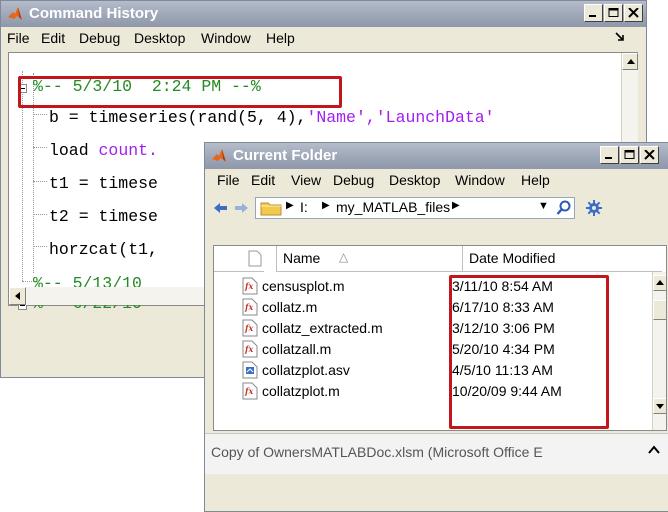 Image resolution: width=668 pixels, height=512 pixels. What do you see at coordinates (436, 156) in the screenshot?
I see `current-folder-titlebar: Current Folder` at bounding box center [436, 156].